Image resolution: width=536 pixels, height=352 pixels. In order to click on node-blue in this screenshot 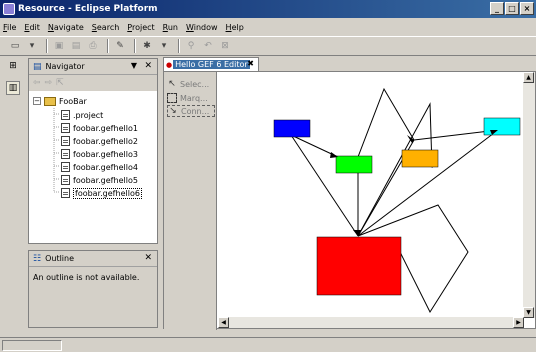, I will do `click(292, 128)`.